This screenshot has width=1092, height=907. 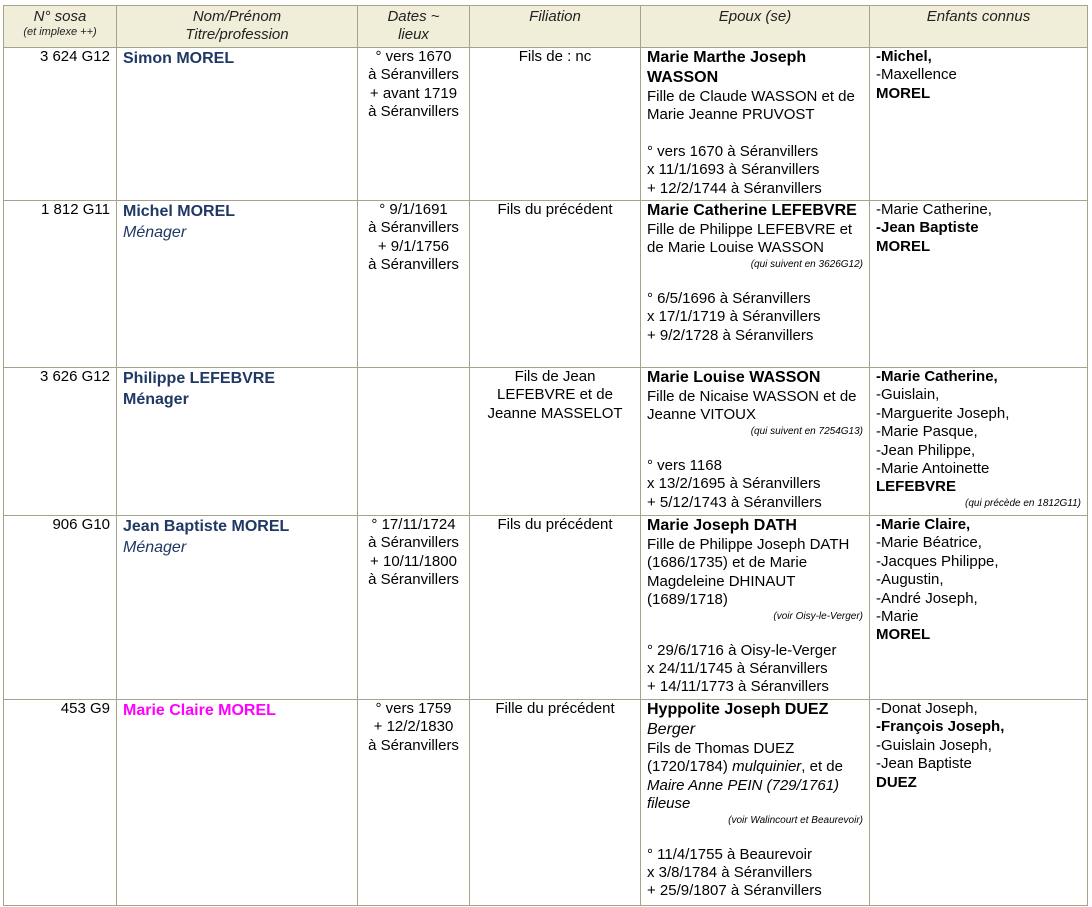 I want to click on spouse-title: Berger, so click(x=671, y=729).